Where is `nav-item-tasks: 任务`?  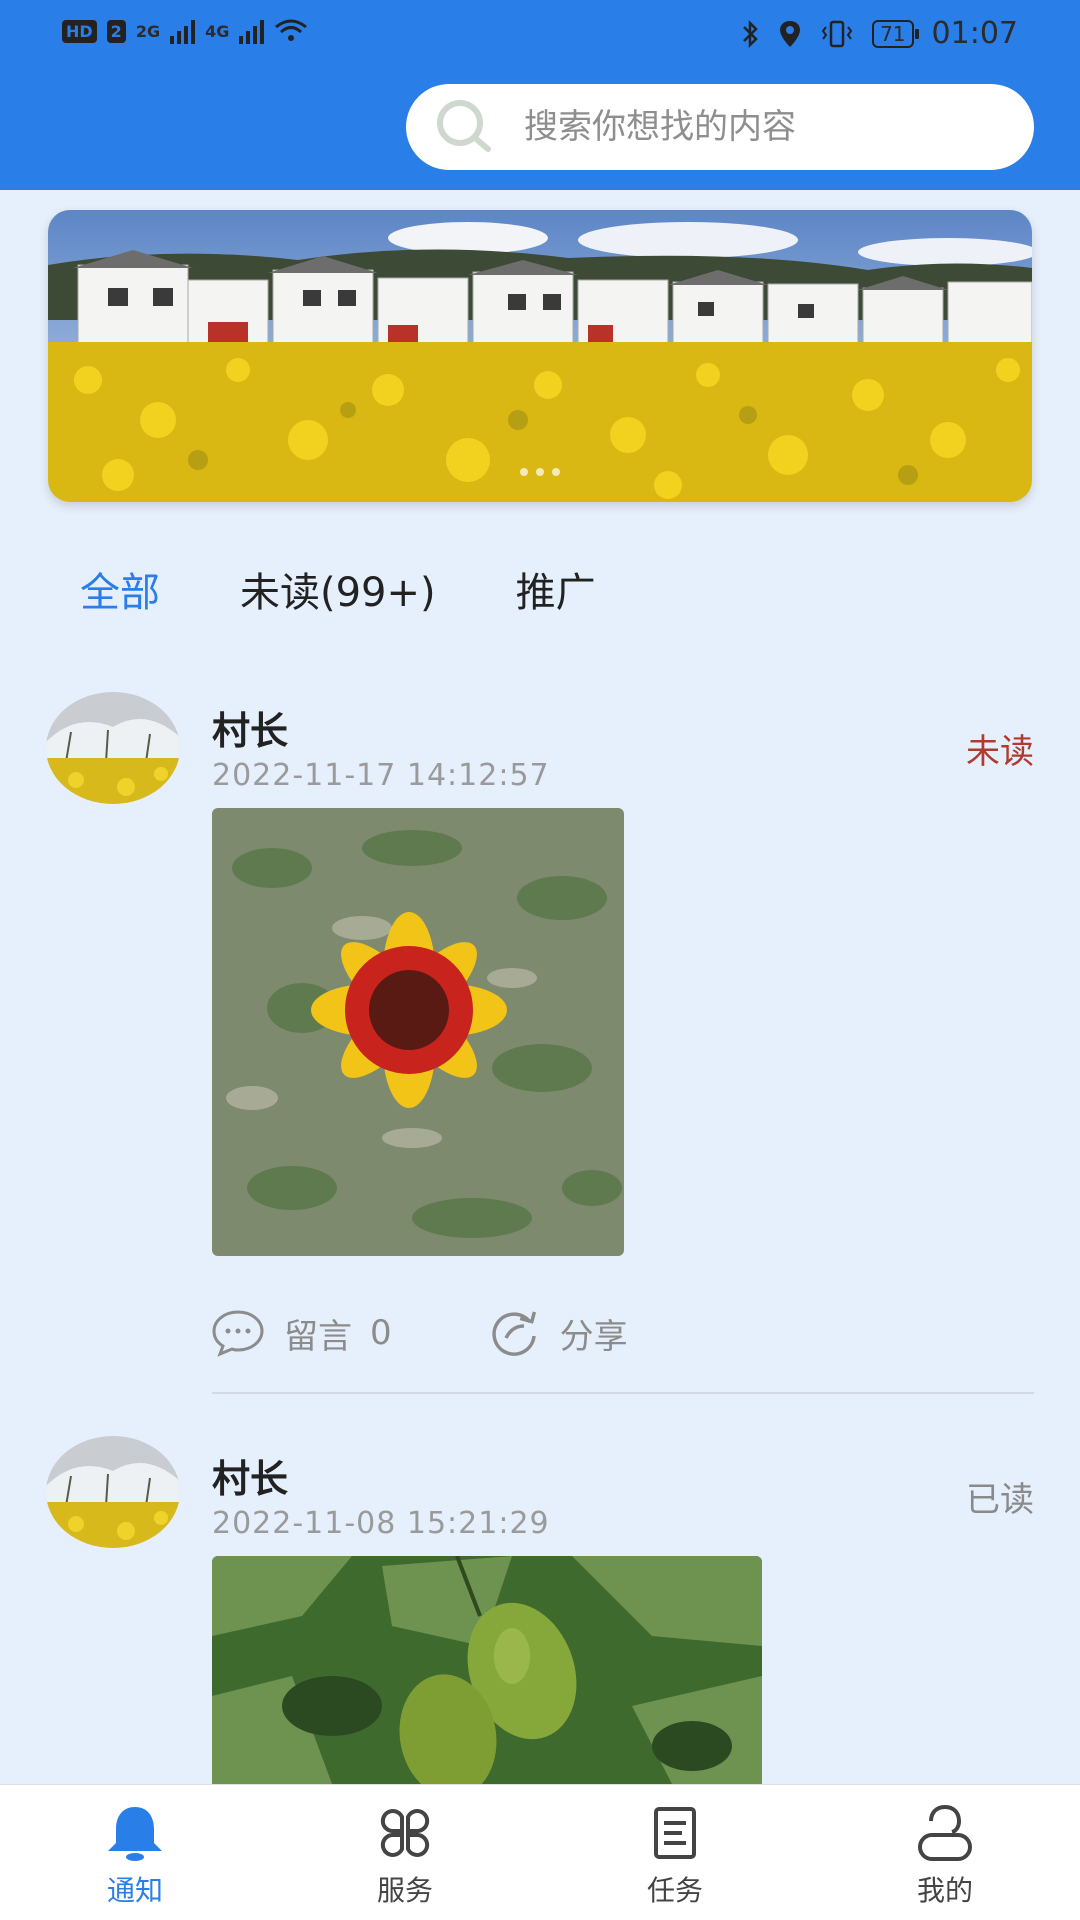 nav-item-tasks: 任务 is located at coordinates (675, 1852).